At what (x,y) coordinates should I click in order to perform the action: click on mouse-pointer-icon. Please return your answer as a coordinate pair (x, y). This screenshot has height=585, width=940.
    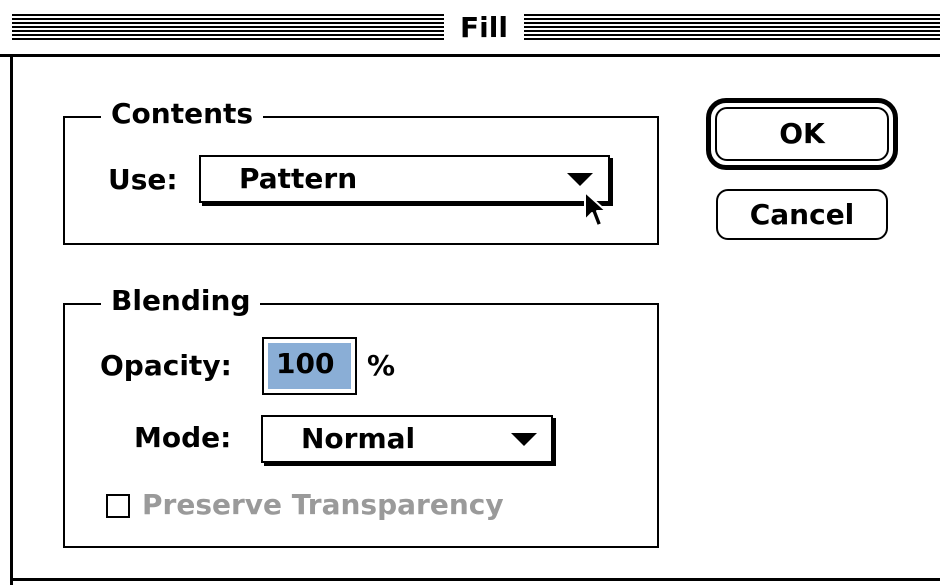
    Looking at the image, I should click on (595, 209).